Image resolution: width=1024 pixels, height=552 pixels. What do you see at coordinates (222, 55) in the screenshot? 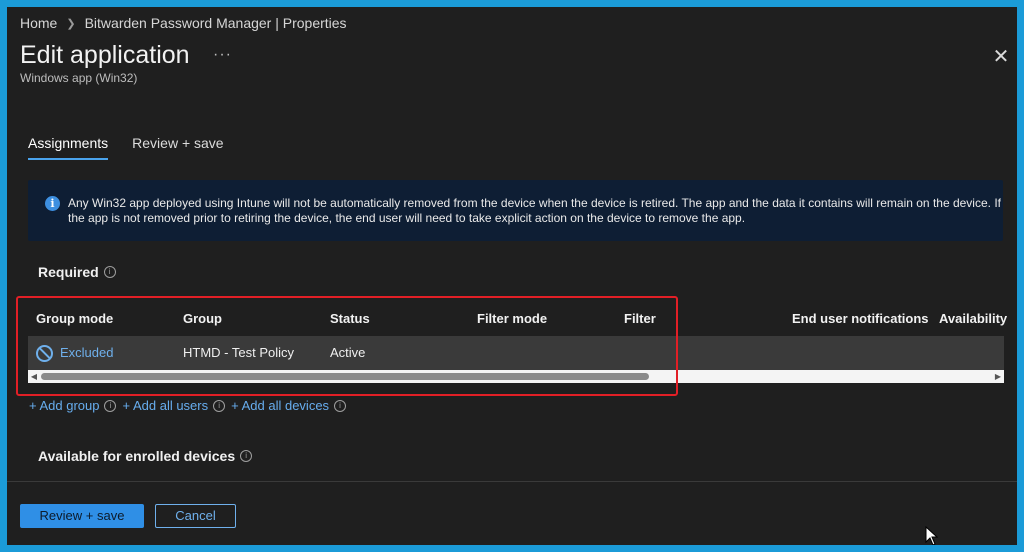
I see `more-options-icon: ···` at bounding box center [222, 55].